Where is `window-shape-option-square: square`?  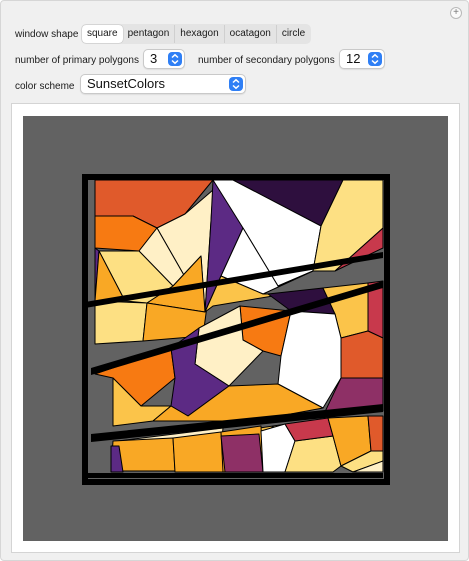
window-shape-option-square: square is located at coordinates (102, 34).